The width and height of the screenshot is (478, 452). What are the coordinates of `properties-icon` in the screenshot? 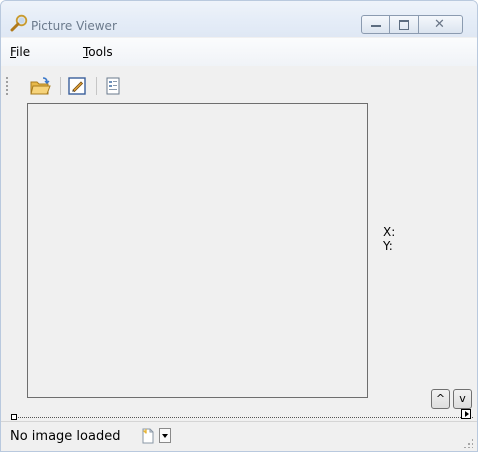 It's located at (113, 86).